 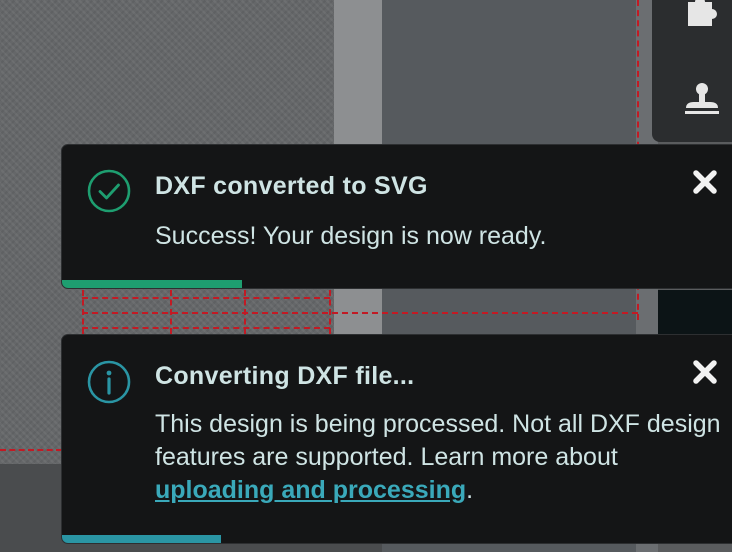 What do you see at coordinates (695, 312) in the screenshot?
I see `canvas-area-dark` at bounding box center [695, 312].